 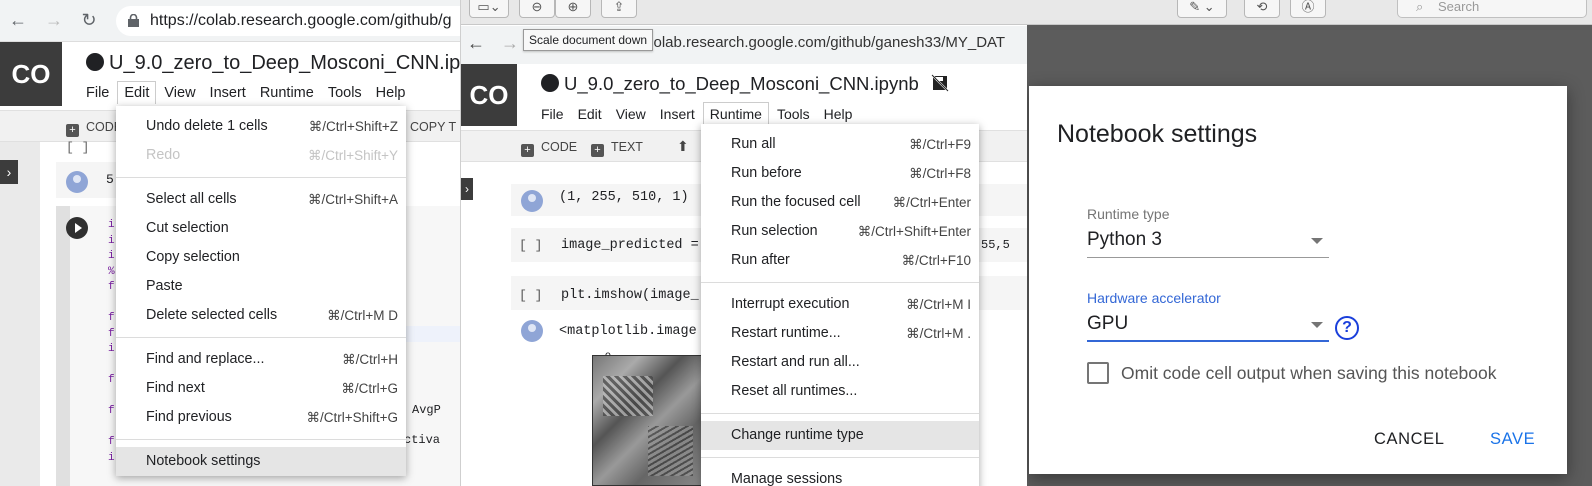 I want to click on add-code-button: + CODE, so click(x=549, y=155).